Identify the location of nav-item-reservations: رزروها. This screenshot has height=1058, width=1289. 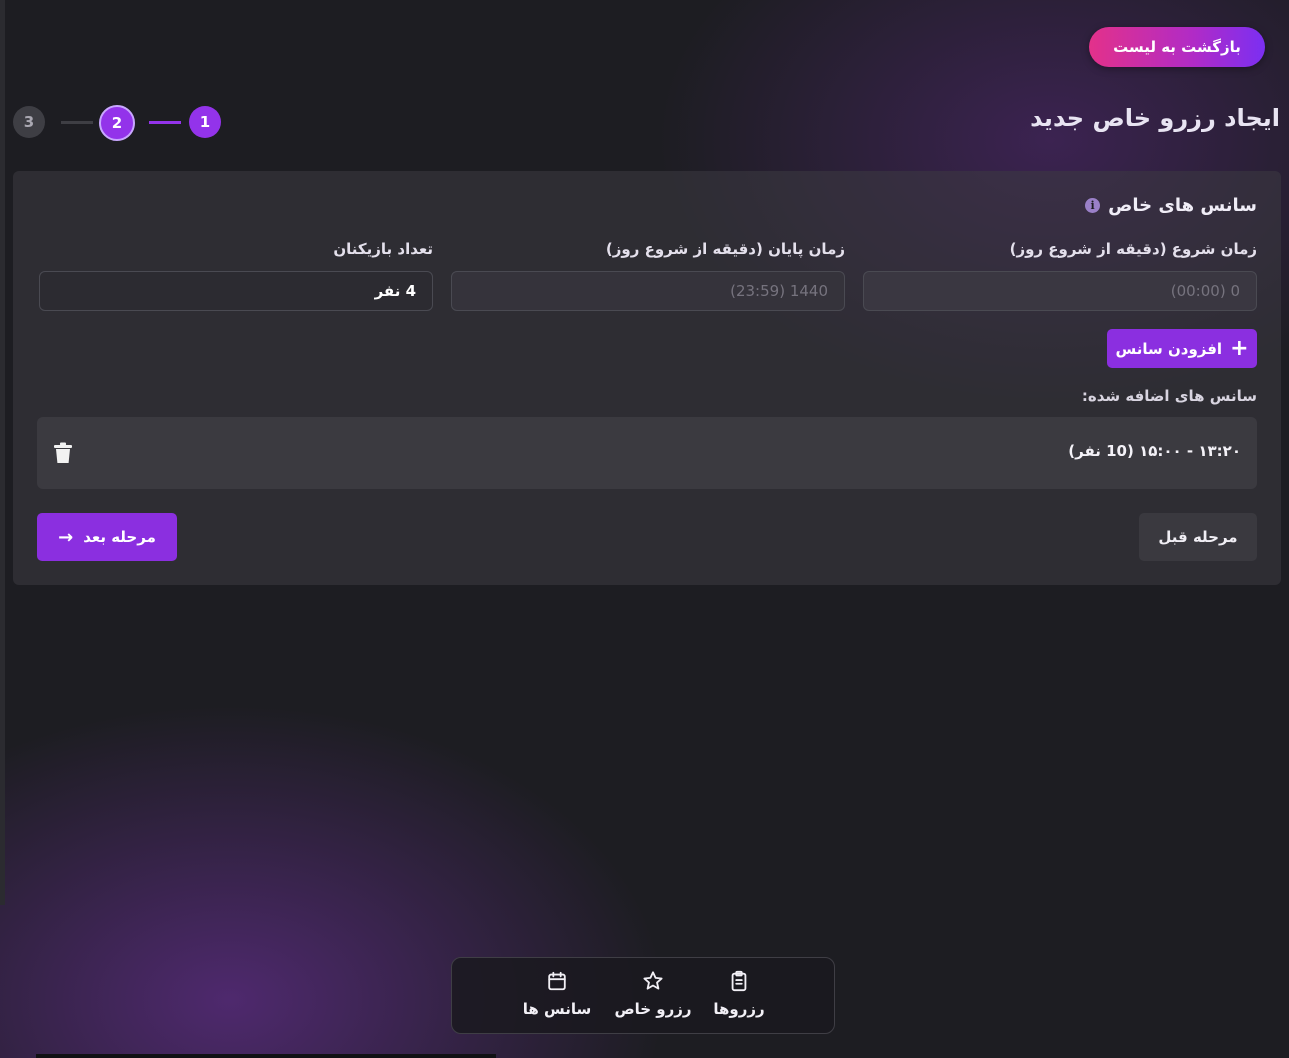
(739, 994).